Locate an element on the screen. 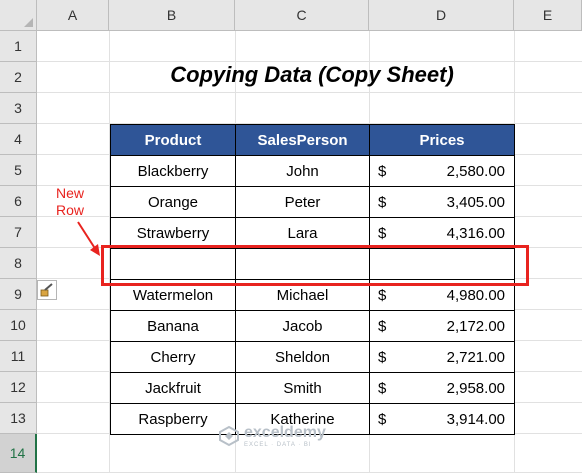 Image resolution: width=582 pixels, height=473 pixels. price-value: 2,721.00 is located at coordinates (475, 357).